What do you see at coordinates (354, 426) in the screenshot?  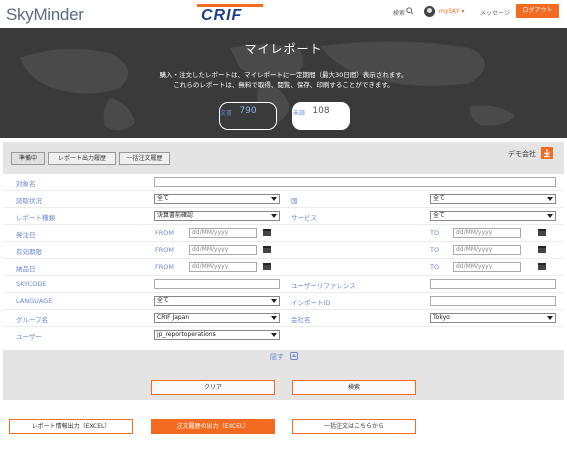 I see `bulk-order-button: 一括注文はこちらから` at bounding box center [354, 426].